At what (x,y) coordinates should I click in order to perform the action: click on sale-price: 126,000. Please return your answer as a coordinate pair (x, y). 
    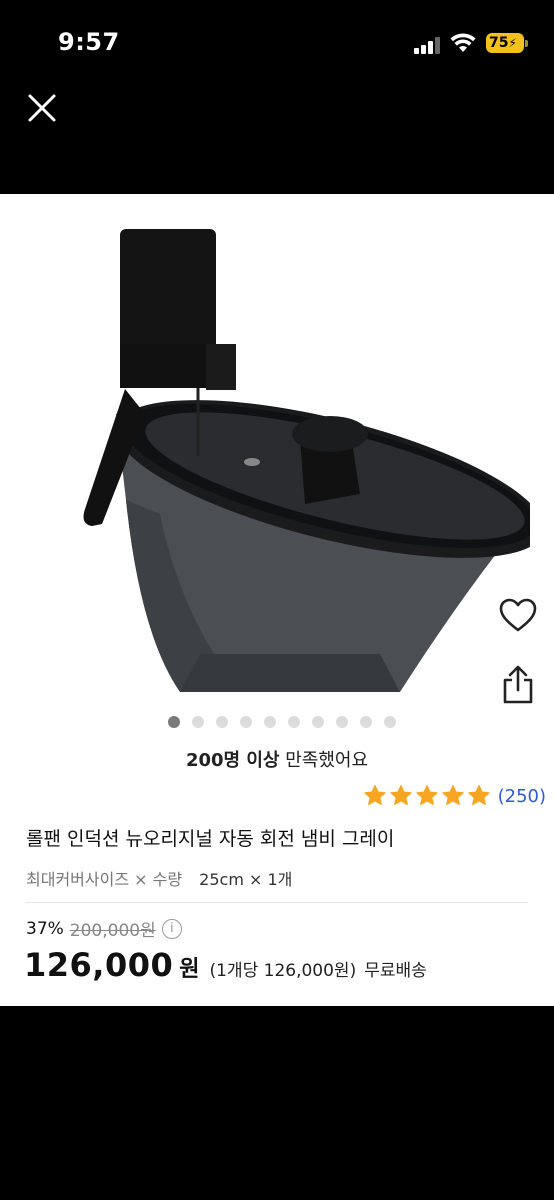
    Looking at the image, I should click on (99, 965).